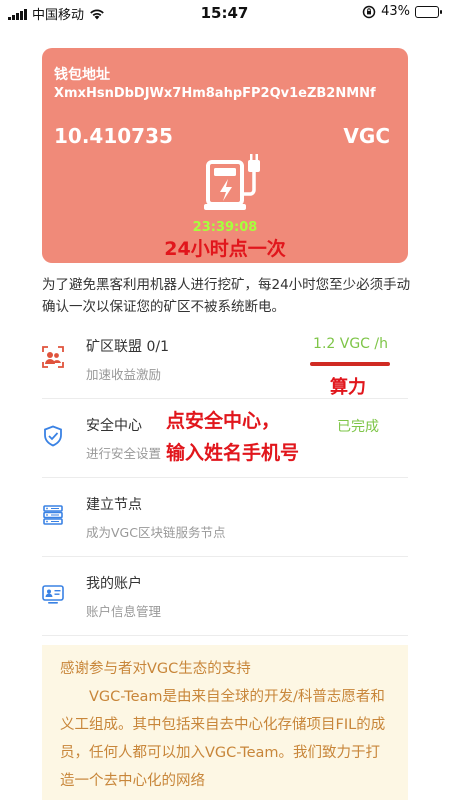 The height and width of the screenshot is (800, 449). What do you see at coordinates (53, 357) in the screenshot?
I see `alliance-icon` at bounding box center [53, 357].